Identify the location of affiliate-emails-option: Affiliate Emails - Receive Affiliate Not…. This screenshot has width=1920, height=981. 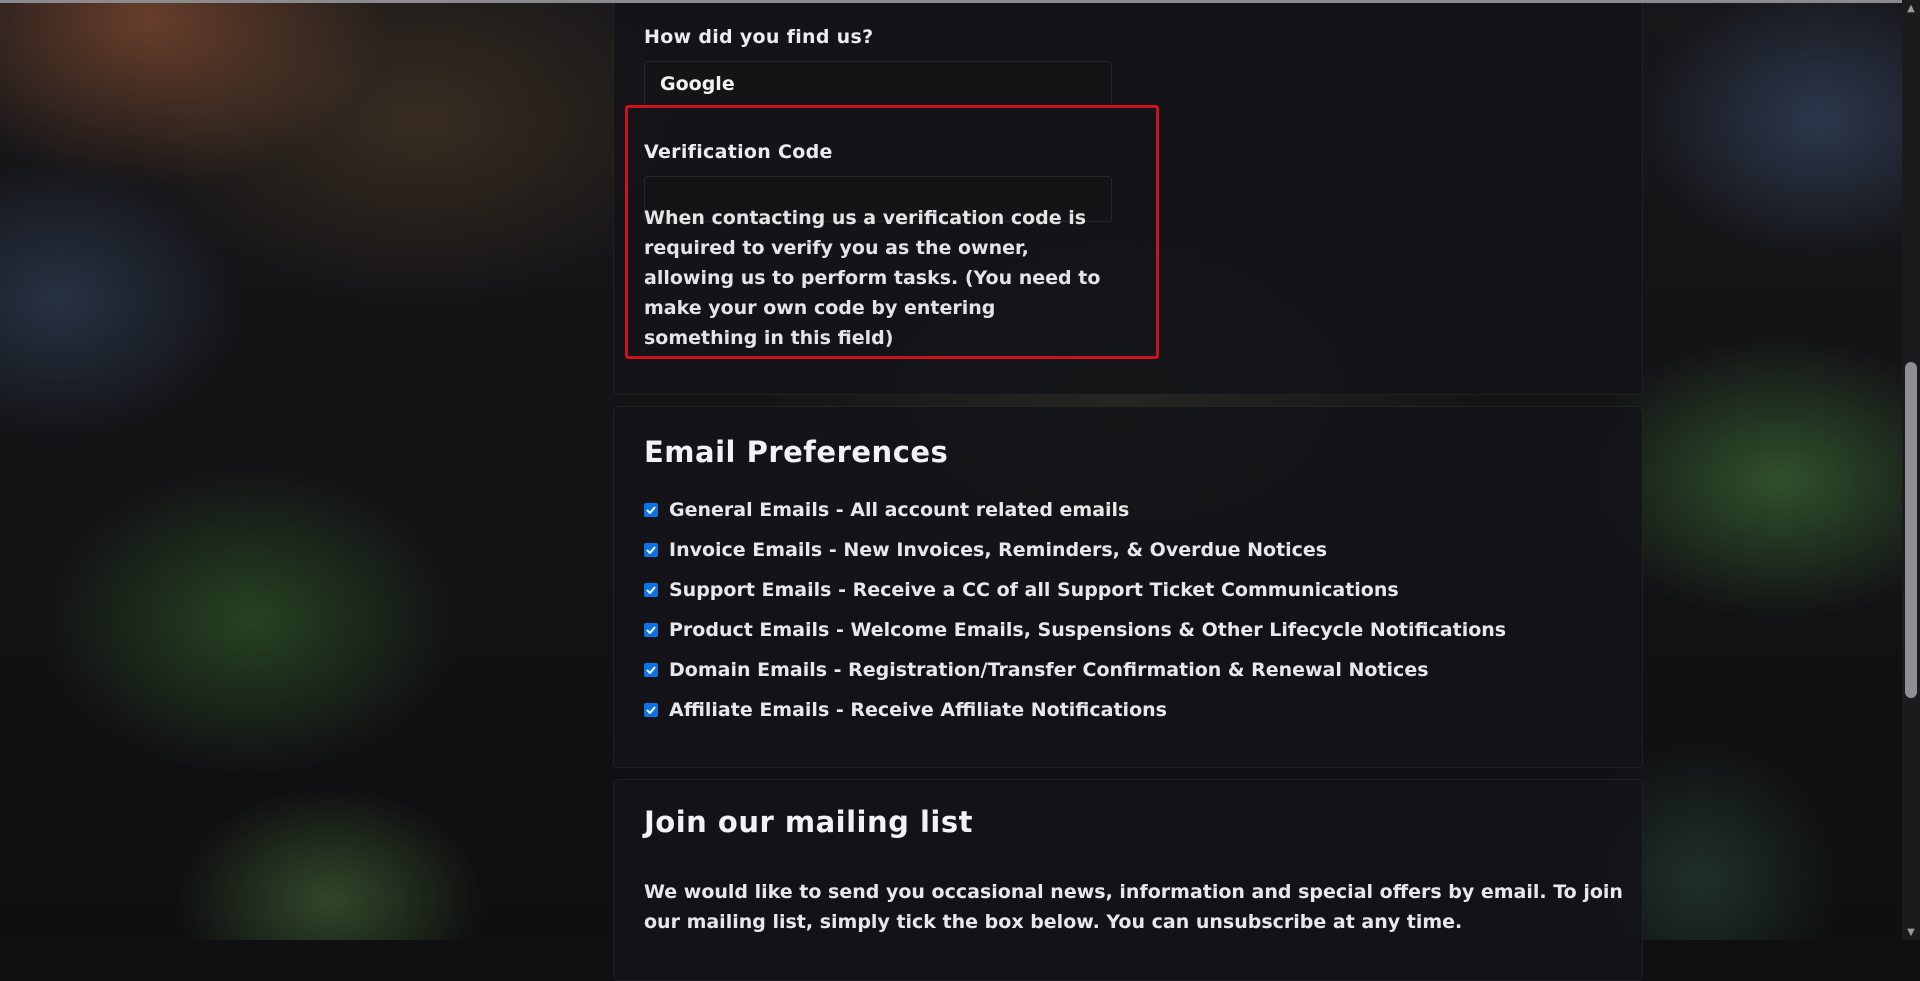
(905, 710).